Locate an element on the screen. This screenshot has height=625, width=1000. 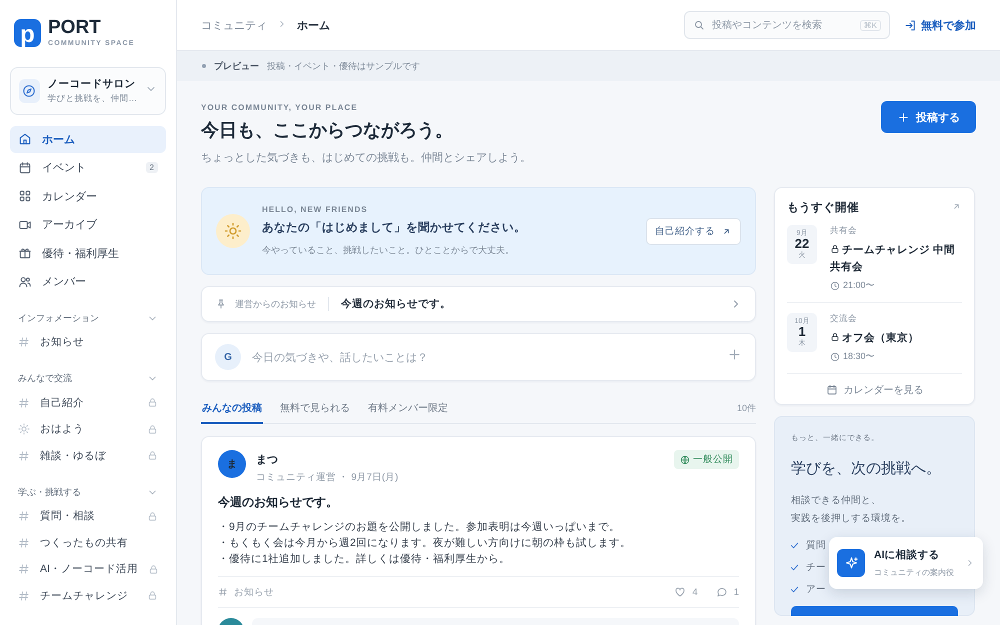
notice-label: 運営からのお知らせ is located at coordinates (275, 304).